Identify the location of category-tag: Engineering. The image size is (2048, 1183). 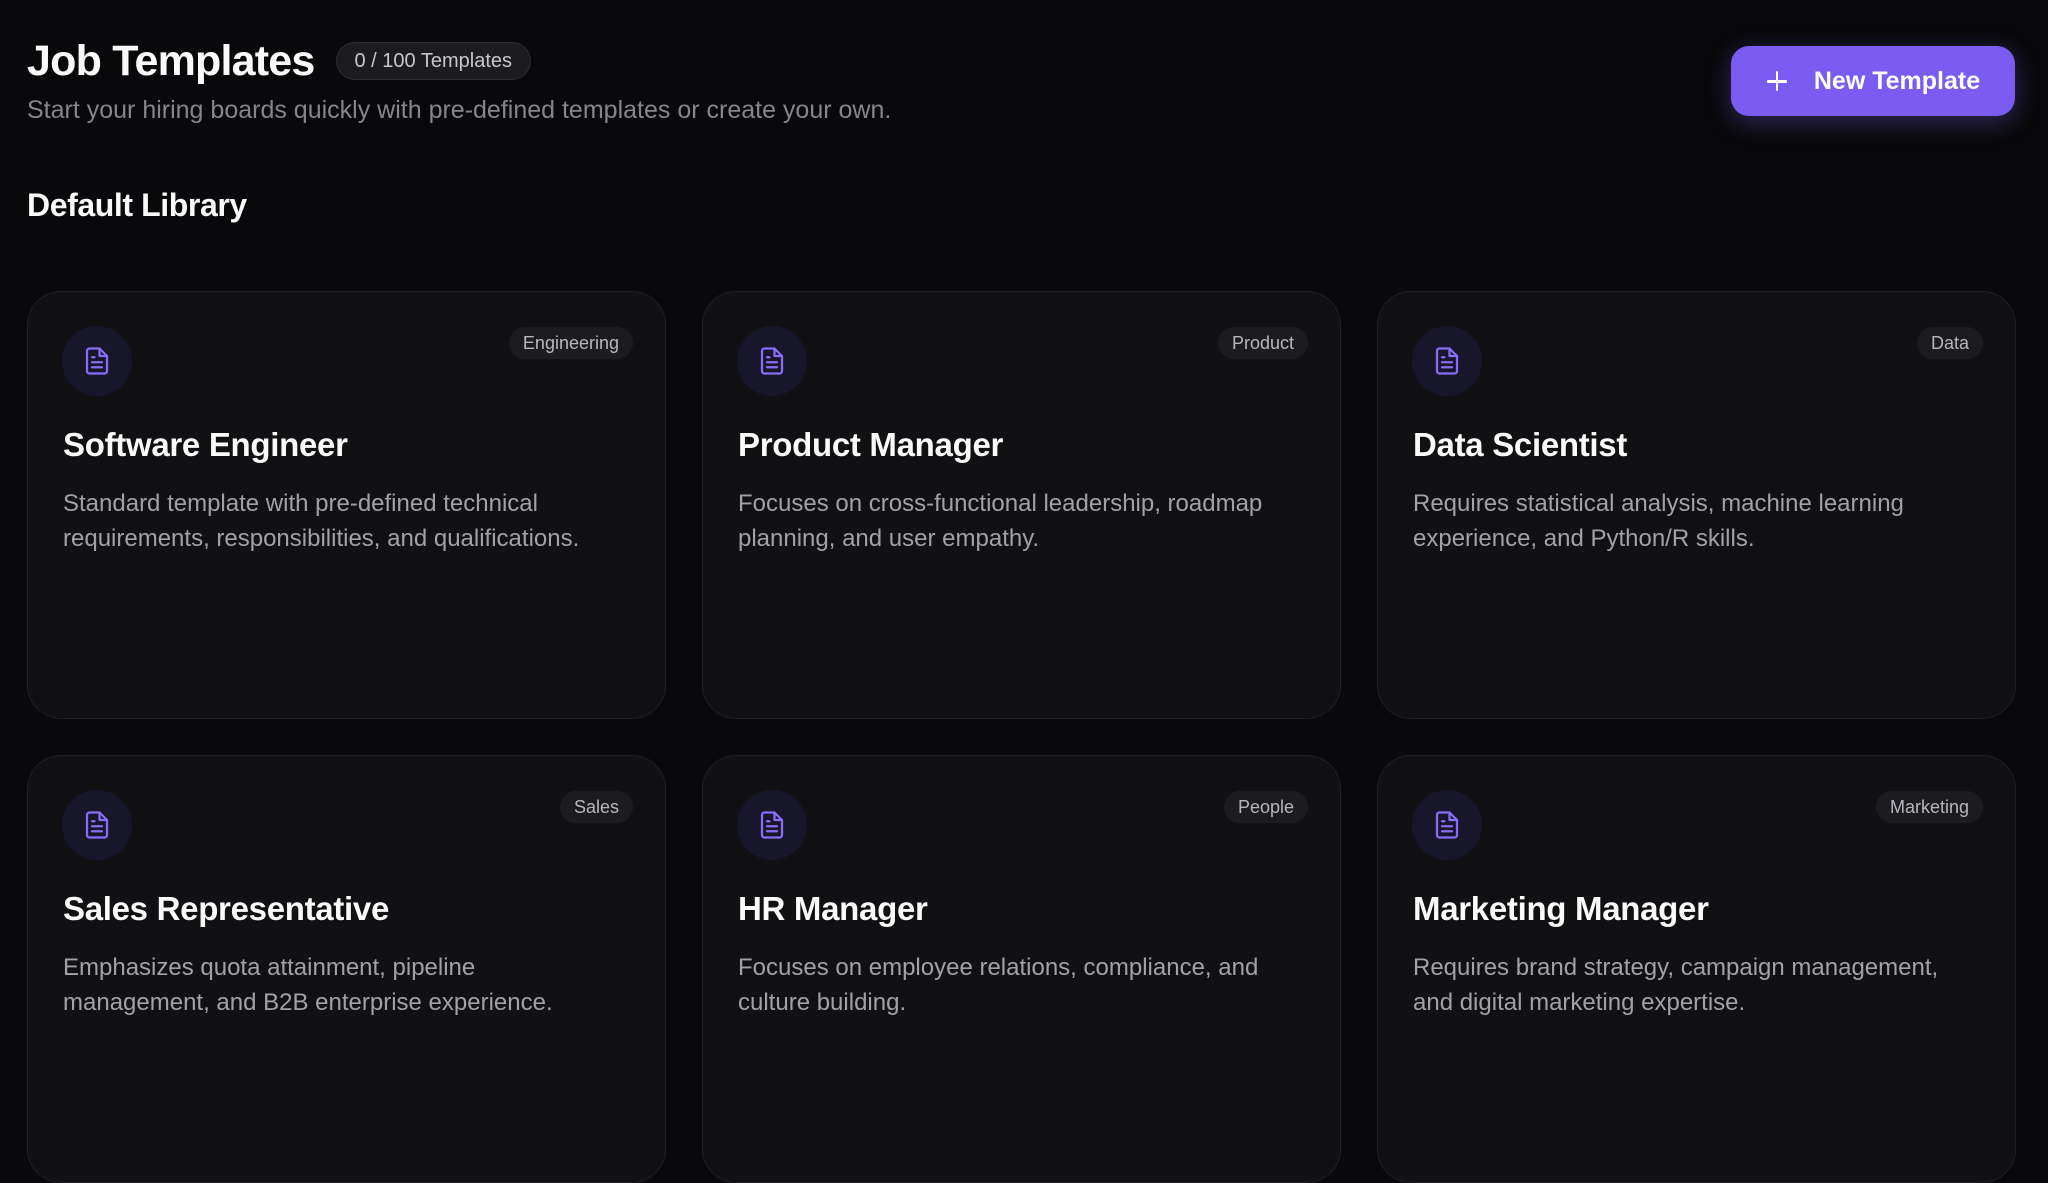
(570, 343).